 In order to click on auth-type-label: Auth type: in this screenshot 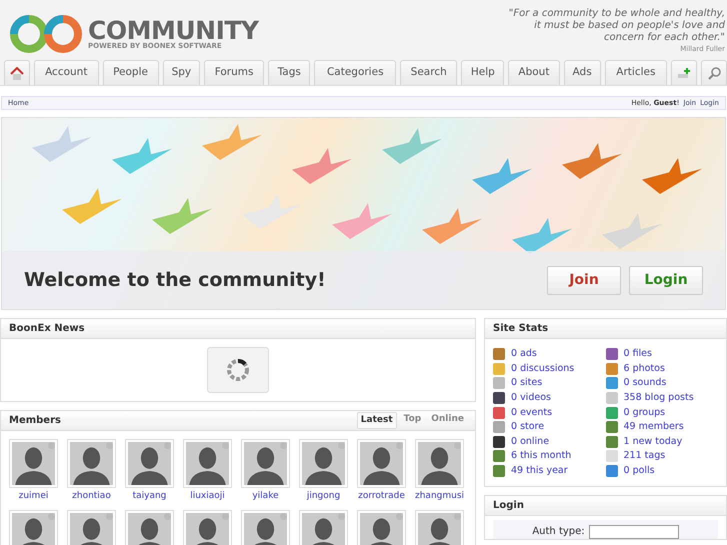, I will do `click(558, 532)`.